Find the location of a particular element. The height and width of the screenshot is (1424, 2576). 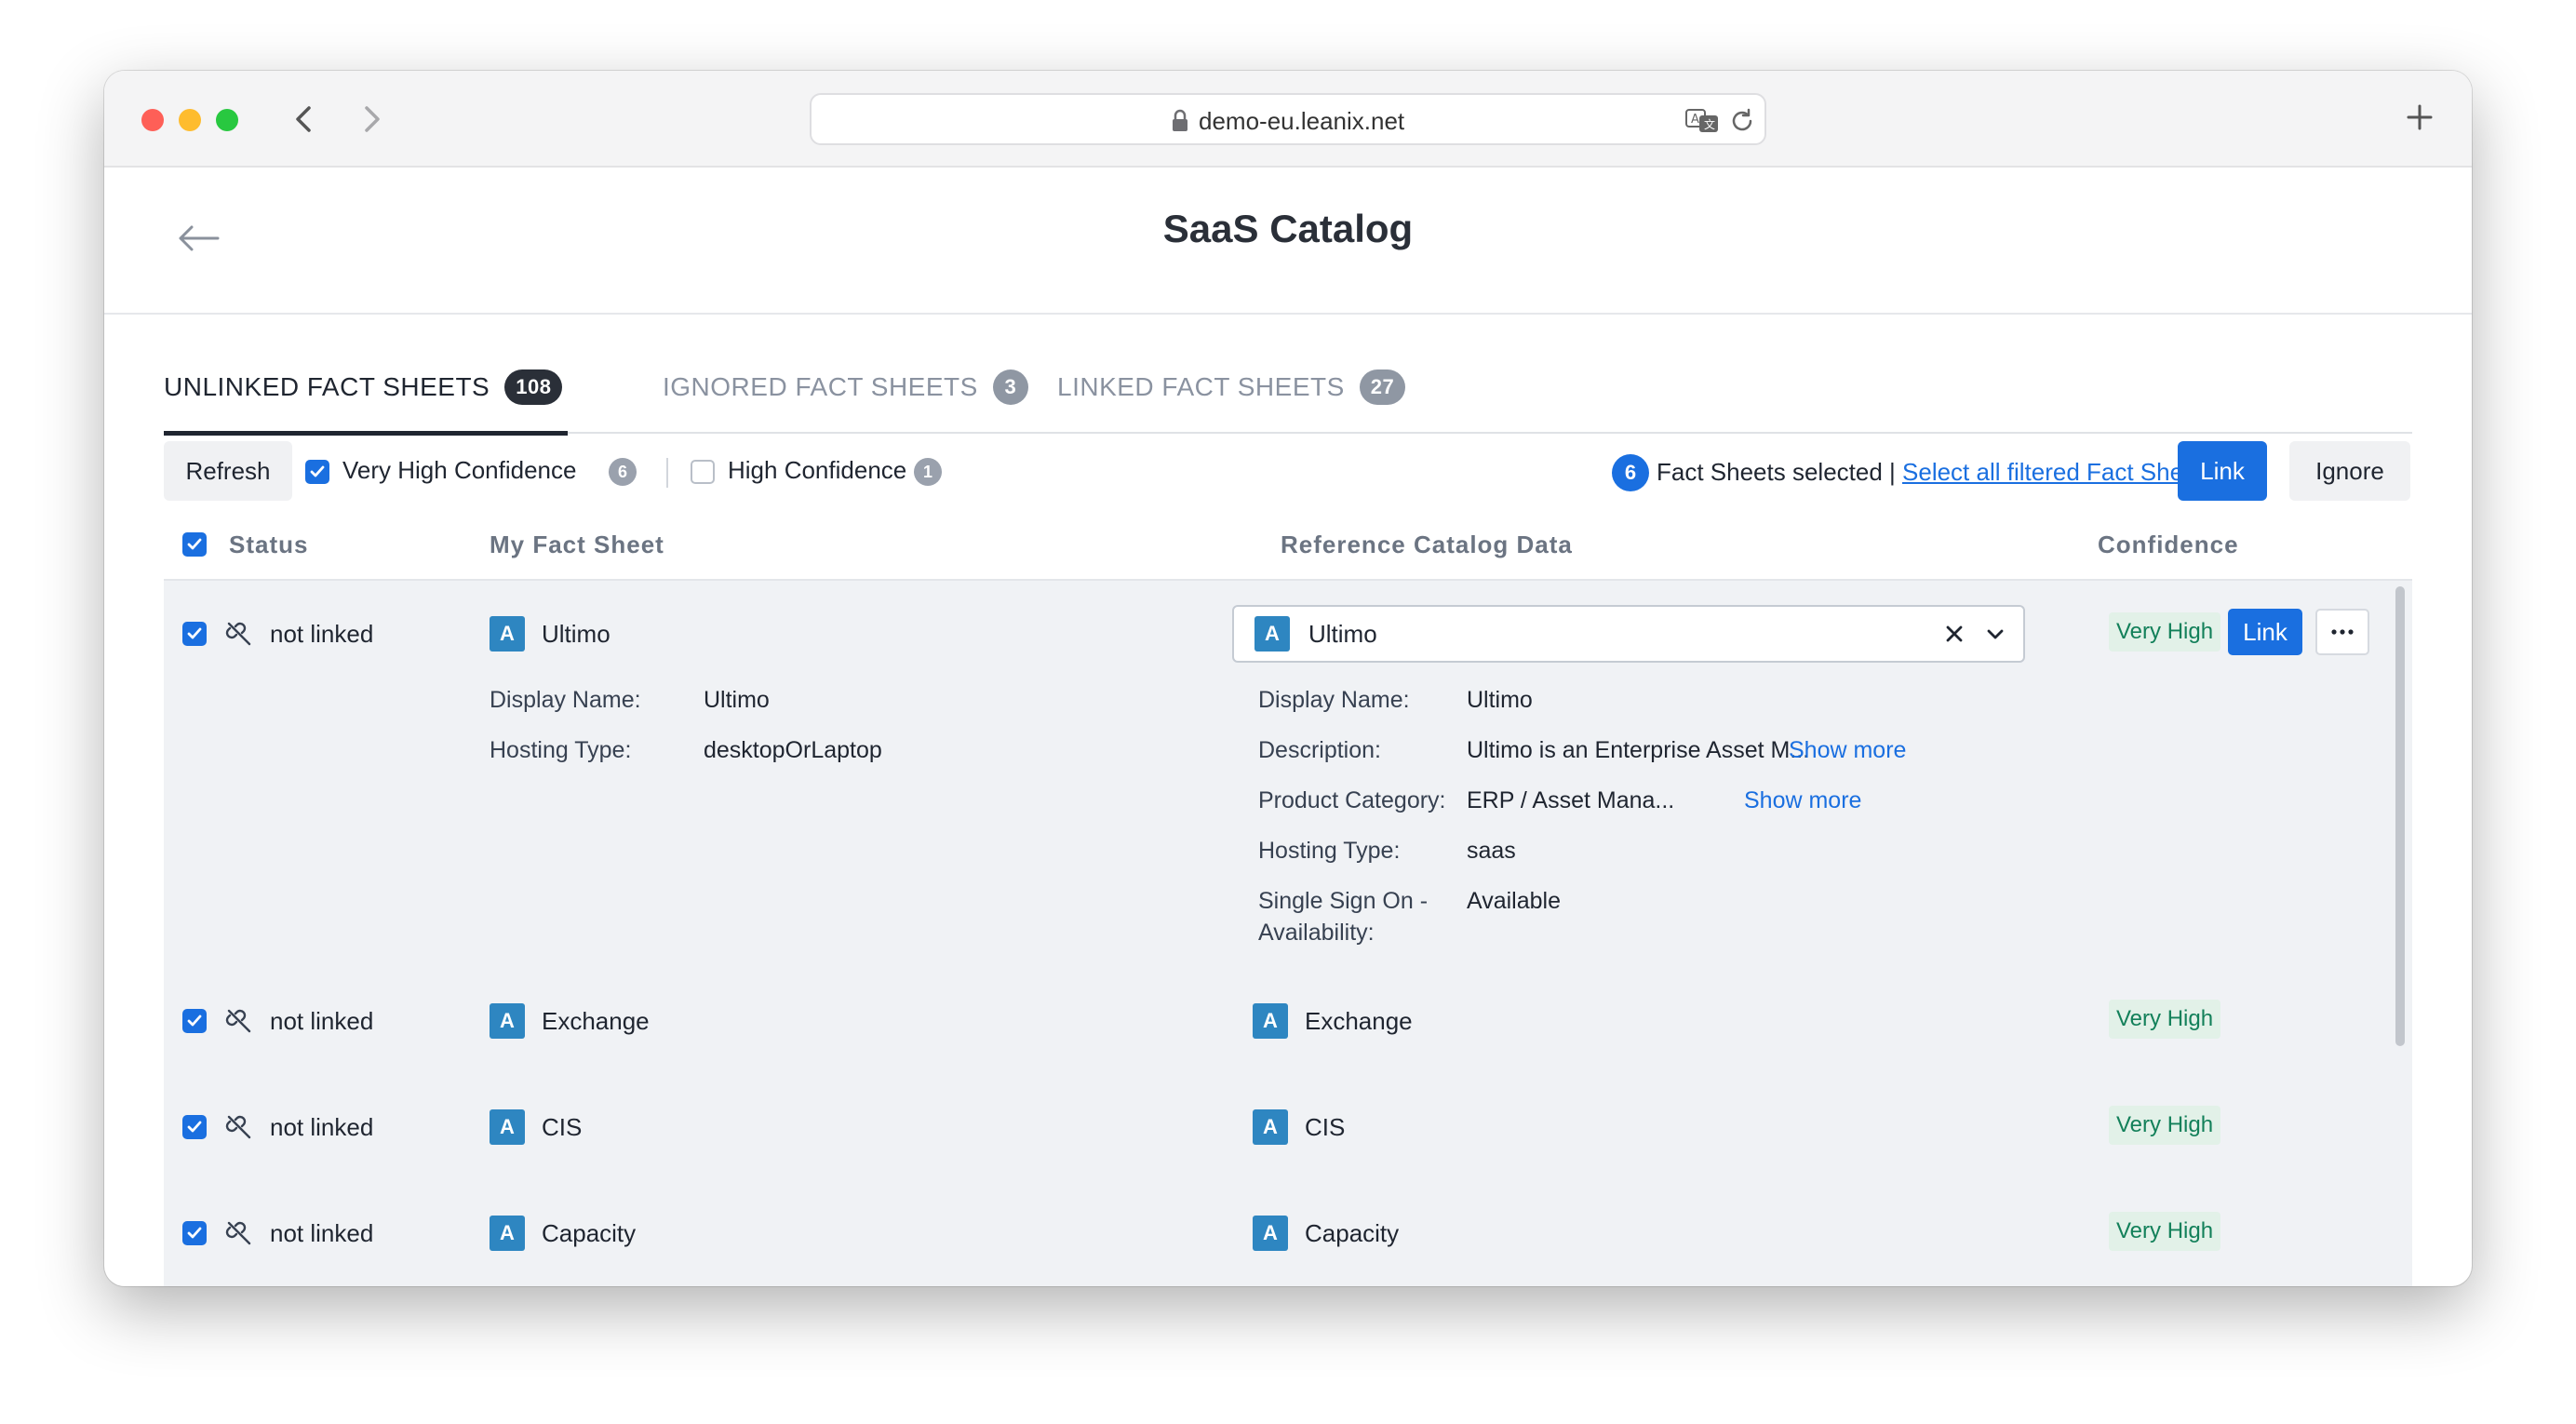

page-header: SaaS Catalog is located at coordinates (1288, 241).